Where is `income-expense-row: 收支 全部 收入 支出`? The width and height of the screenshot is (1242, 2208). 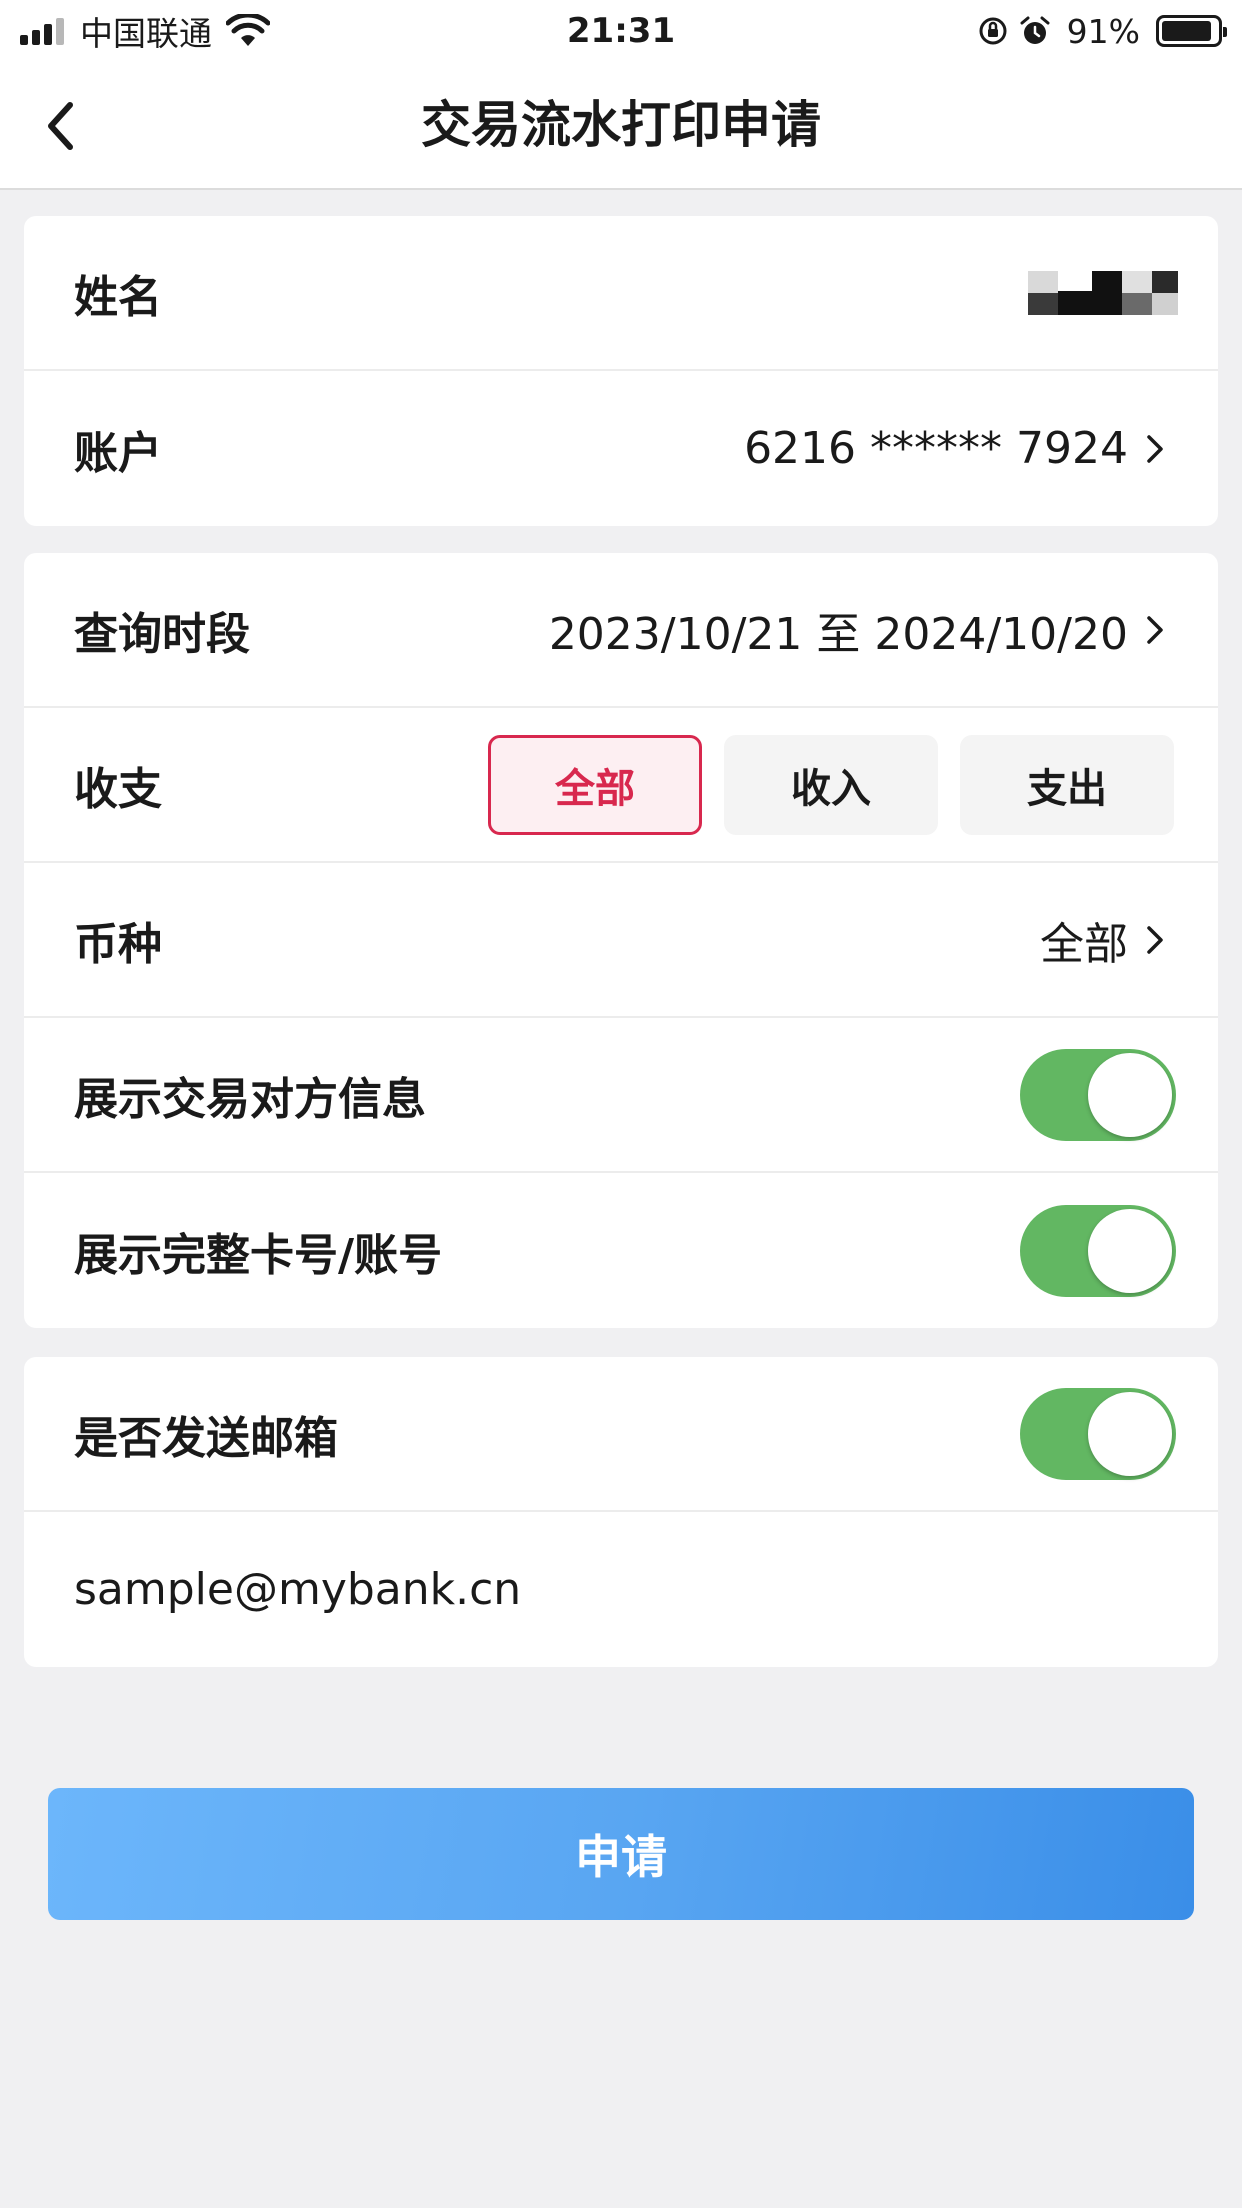 income-expense-row: 收支 全部 收入 支出 is located at coordinates (621, 785).